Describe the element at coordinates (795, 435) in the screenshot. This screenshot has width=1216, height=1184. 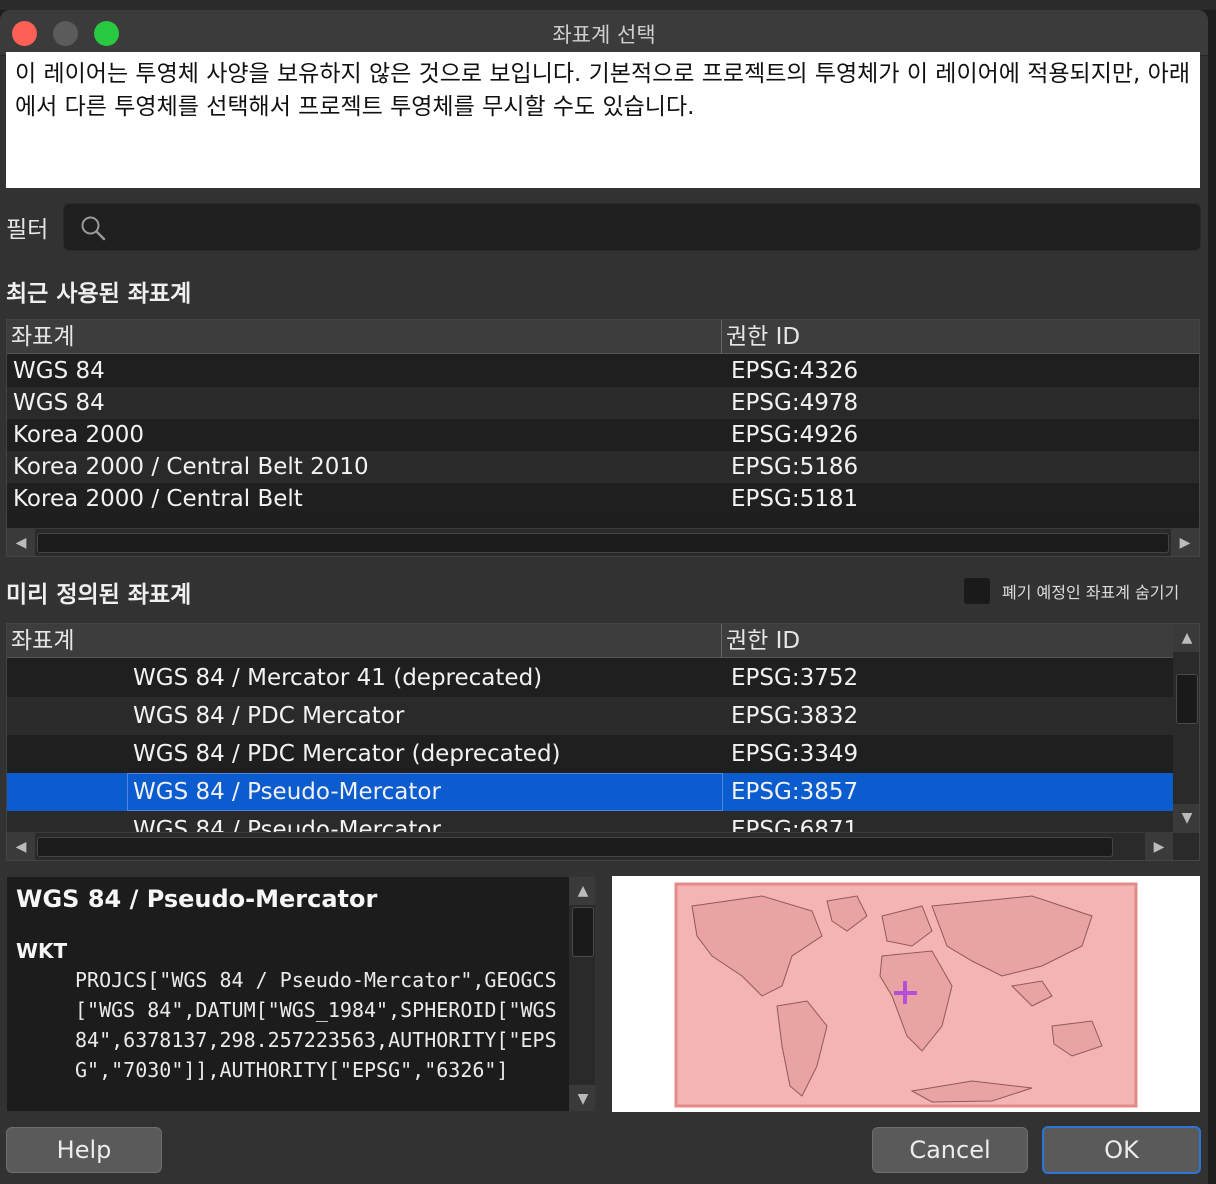
I see `crs-id: EPSG:4926` at that location.